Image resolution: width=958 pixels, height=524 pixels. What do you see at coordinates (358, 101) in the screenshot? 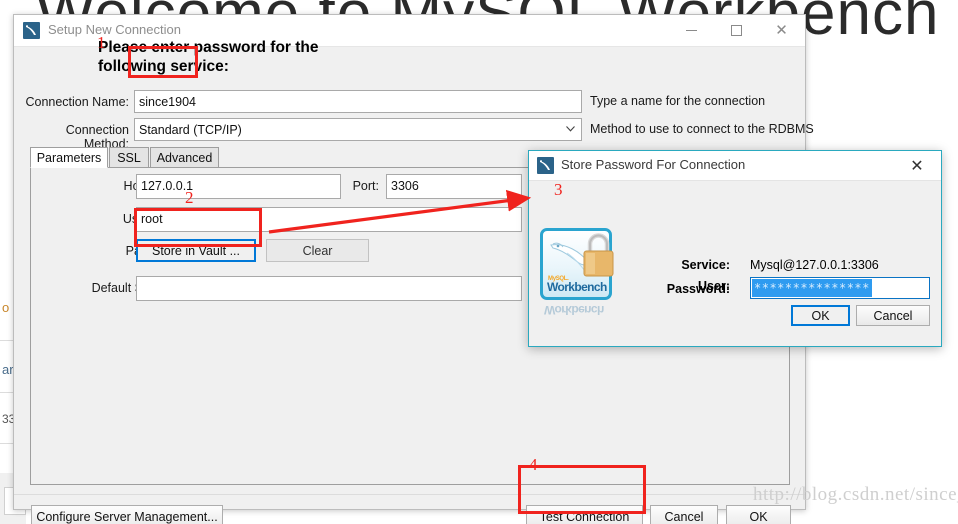
I see `connection-name-input: since1904` at bounding box center [358, 101].